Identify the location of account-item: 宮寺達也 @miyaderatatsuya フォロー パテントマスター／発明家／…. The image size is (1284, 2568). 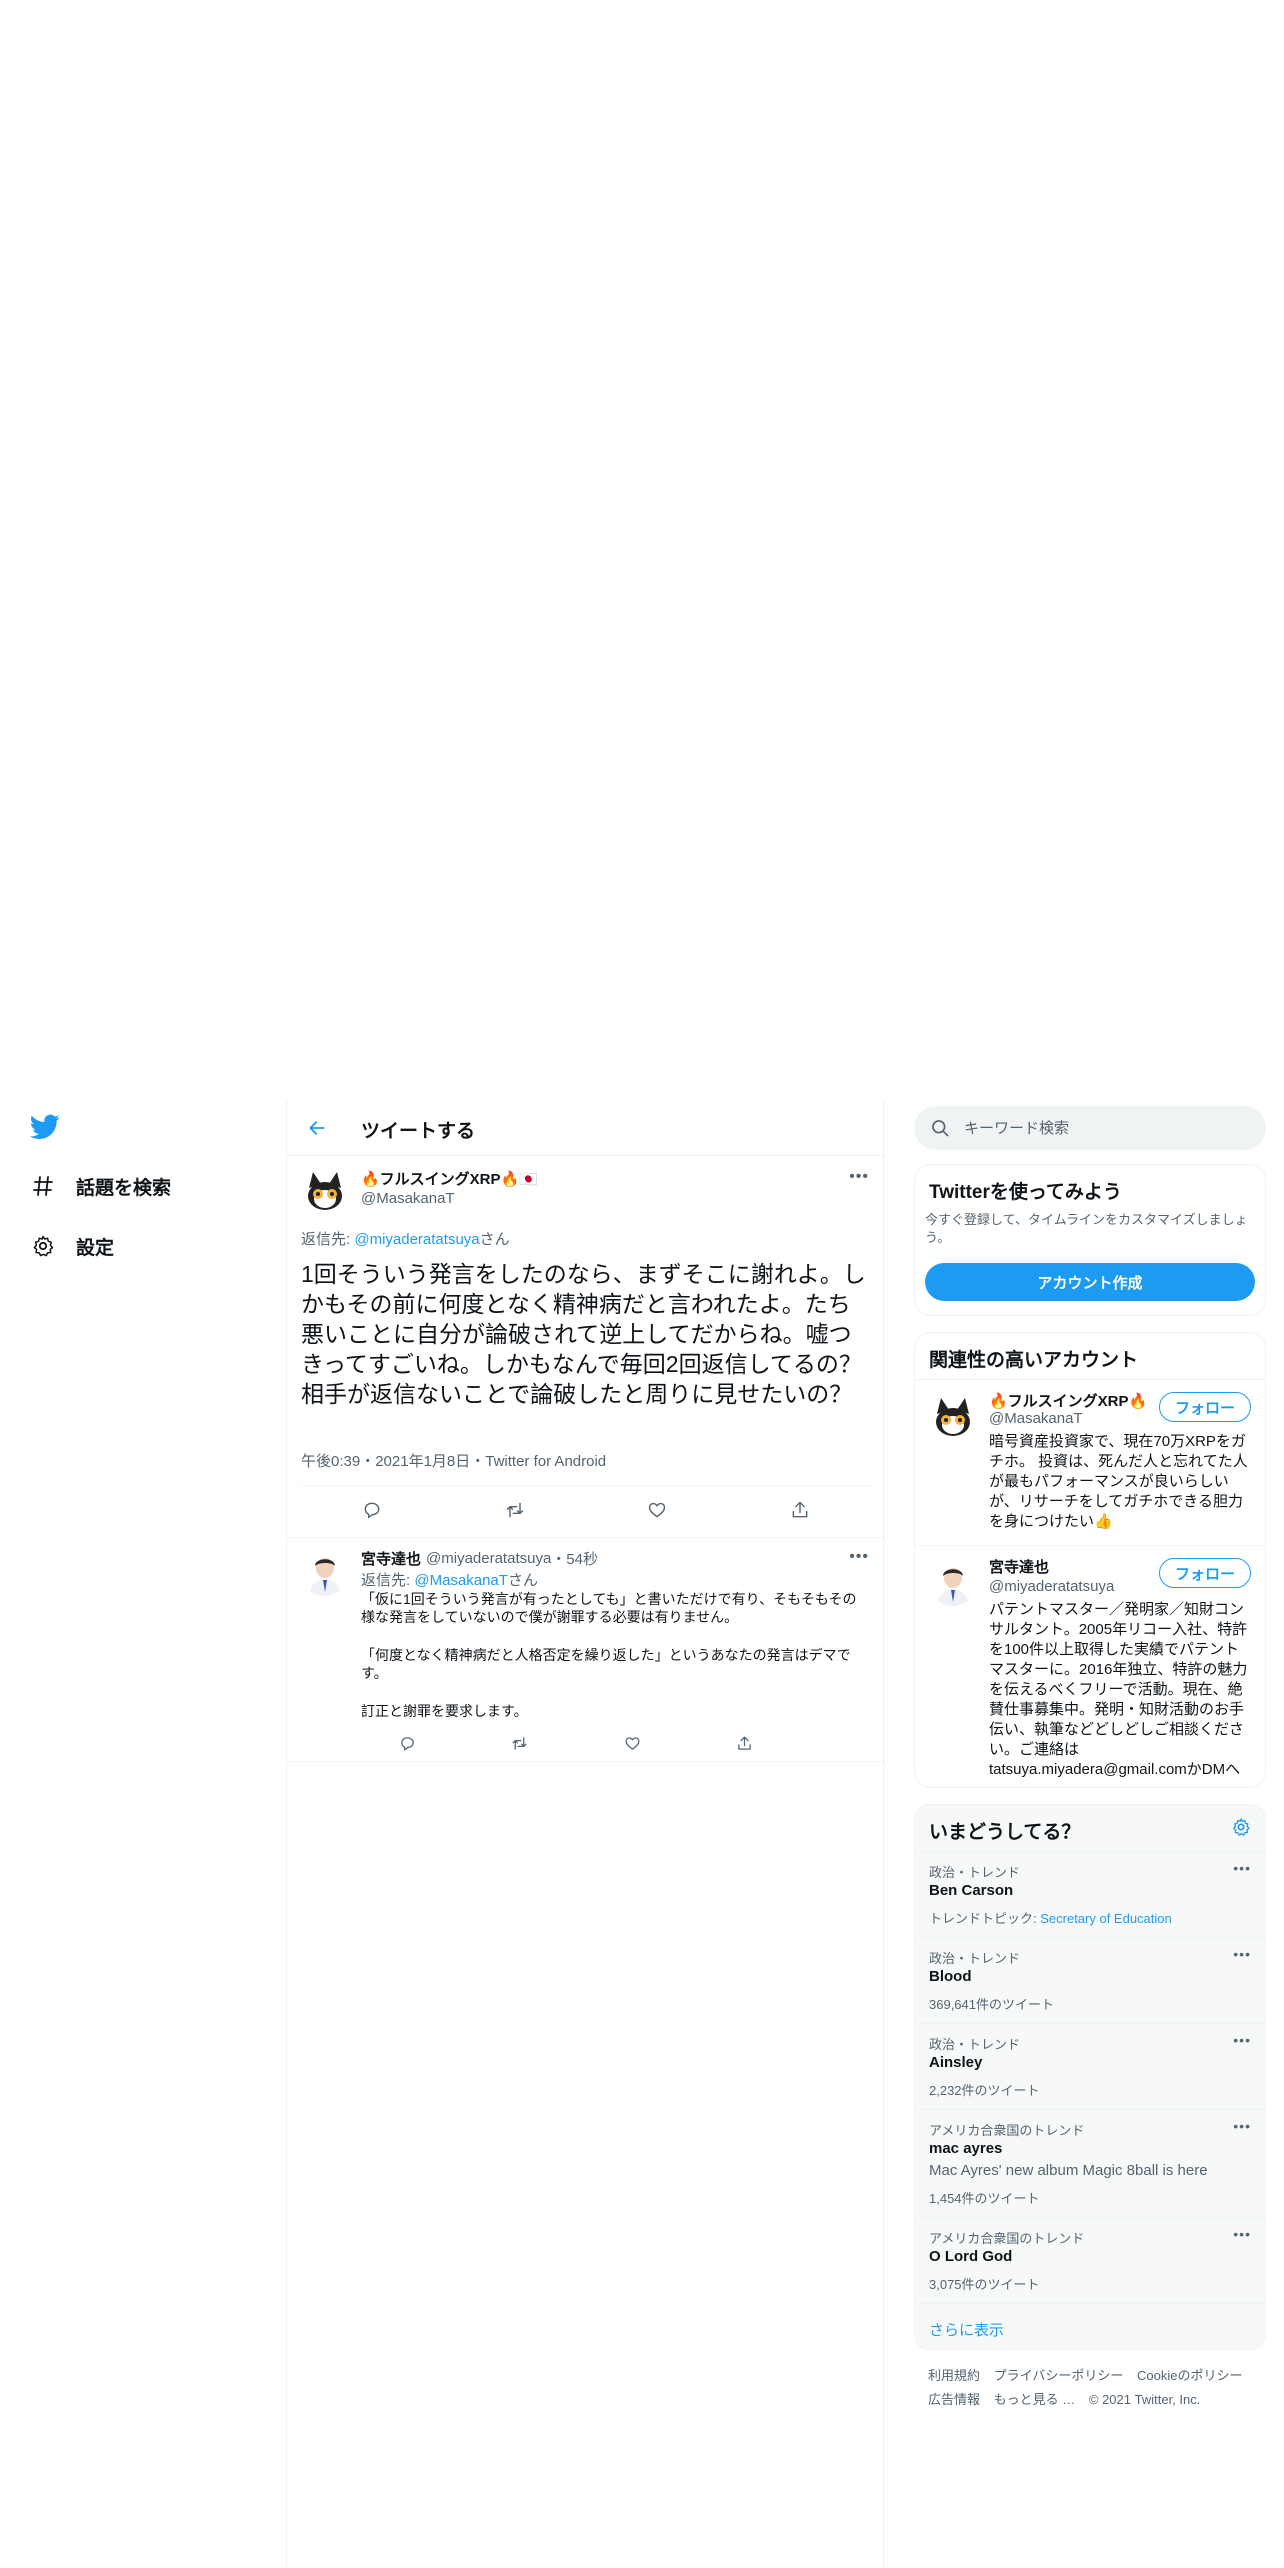
(1090, 1667).